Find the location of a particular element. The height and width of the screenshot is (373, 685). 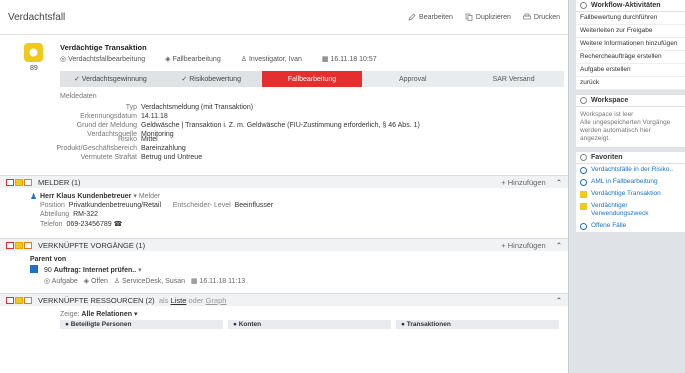

task-icon is located at coordinates (34, 269).